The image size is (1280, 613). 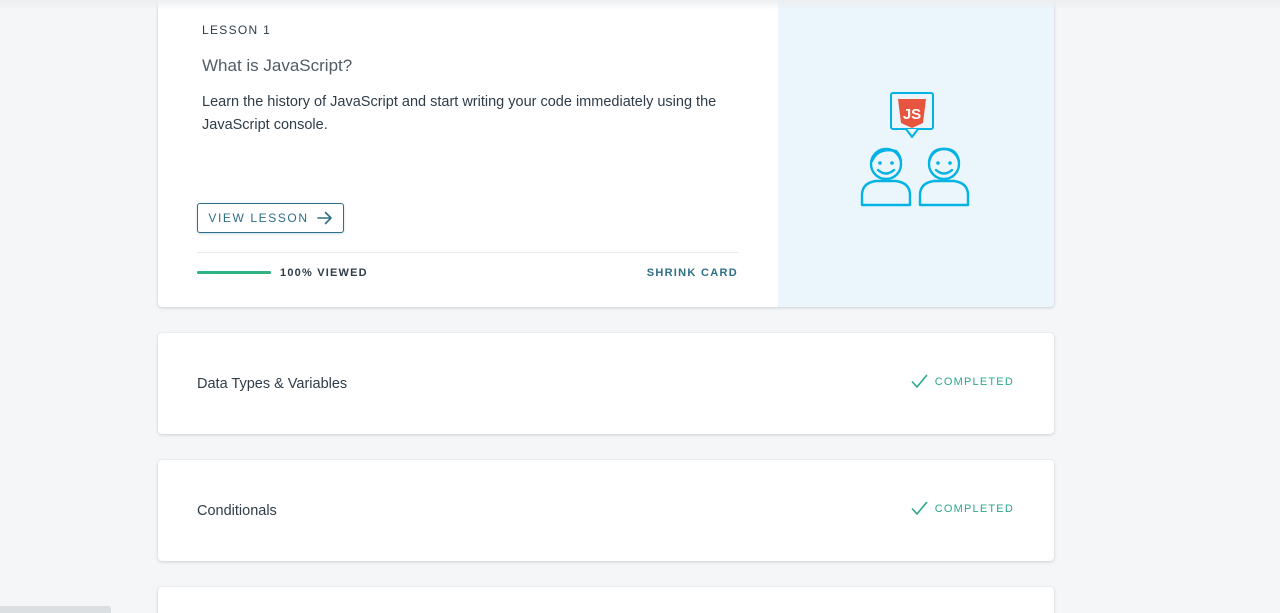 What do you see at coordinates (277, 65) in the screenshot?
I see `lesson-title: What is JavaScript?` at bounding box center [277, 65].